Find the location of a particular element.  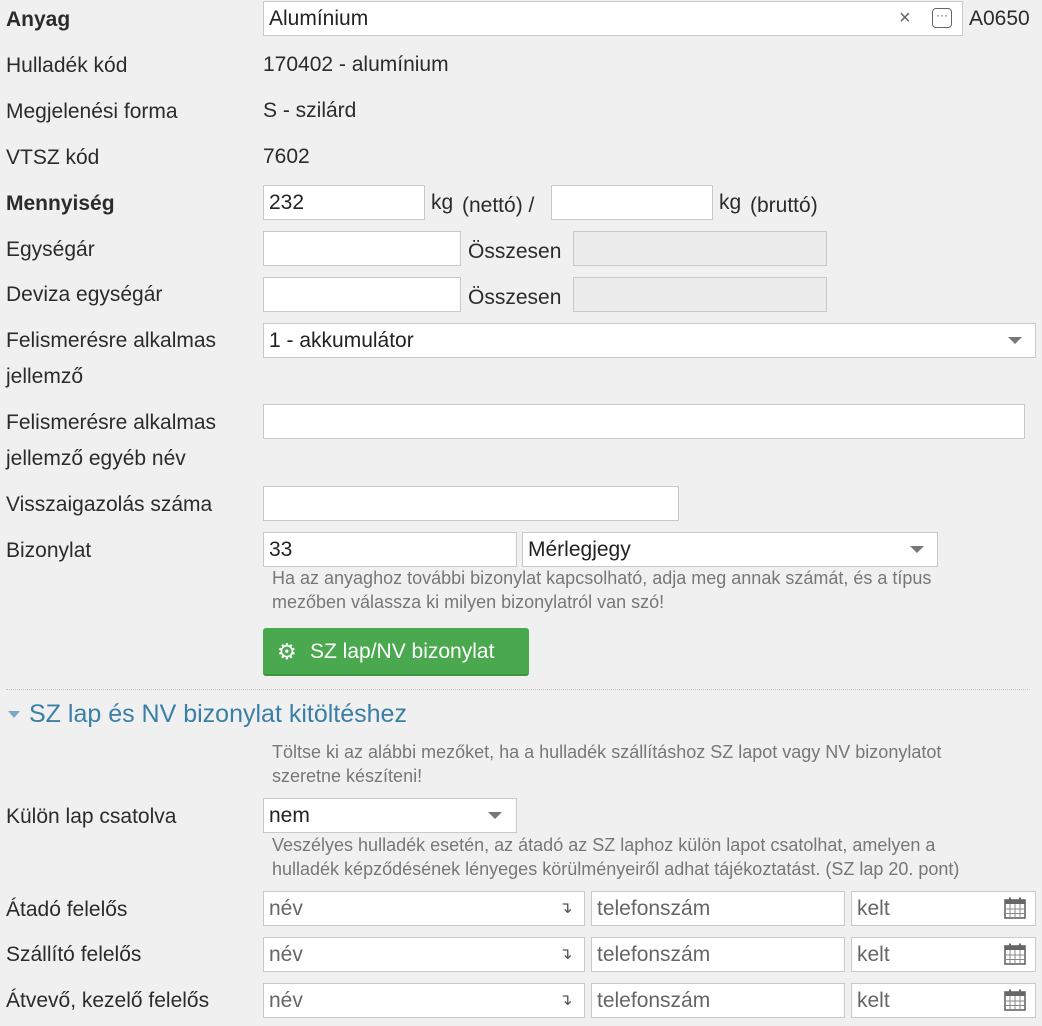

collapse-triangle-icon is located at coordinates (14, 714).